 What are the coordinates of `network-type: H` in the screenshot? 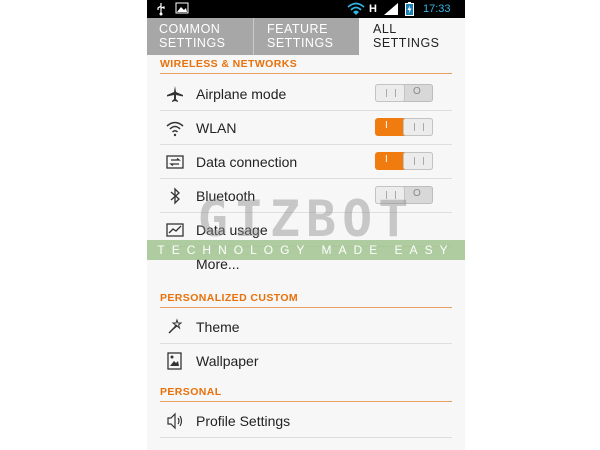 It's located at (373, 9).